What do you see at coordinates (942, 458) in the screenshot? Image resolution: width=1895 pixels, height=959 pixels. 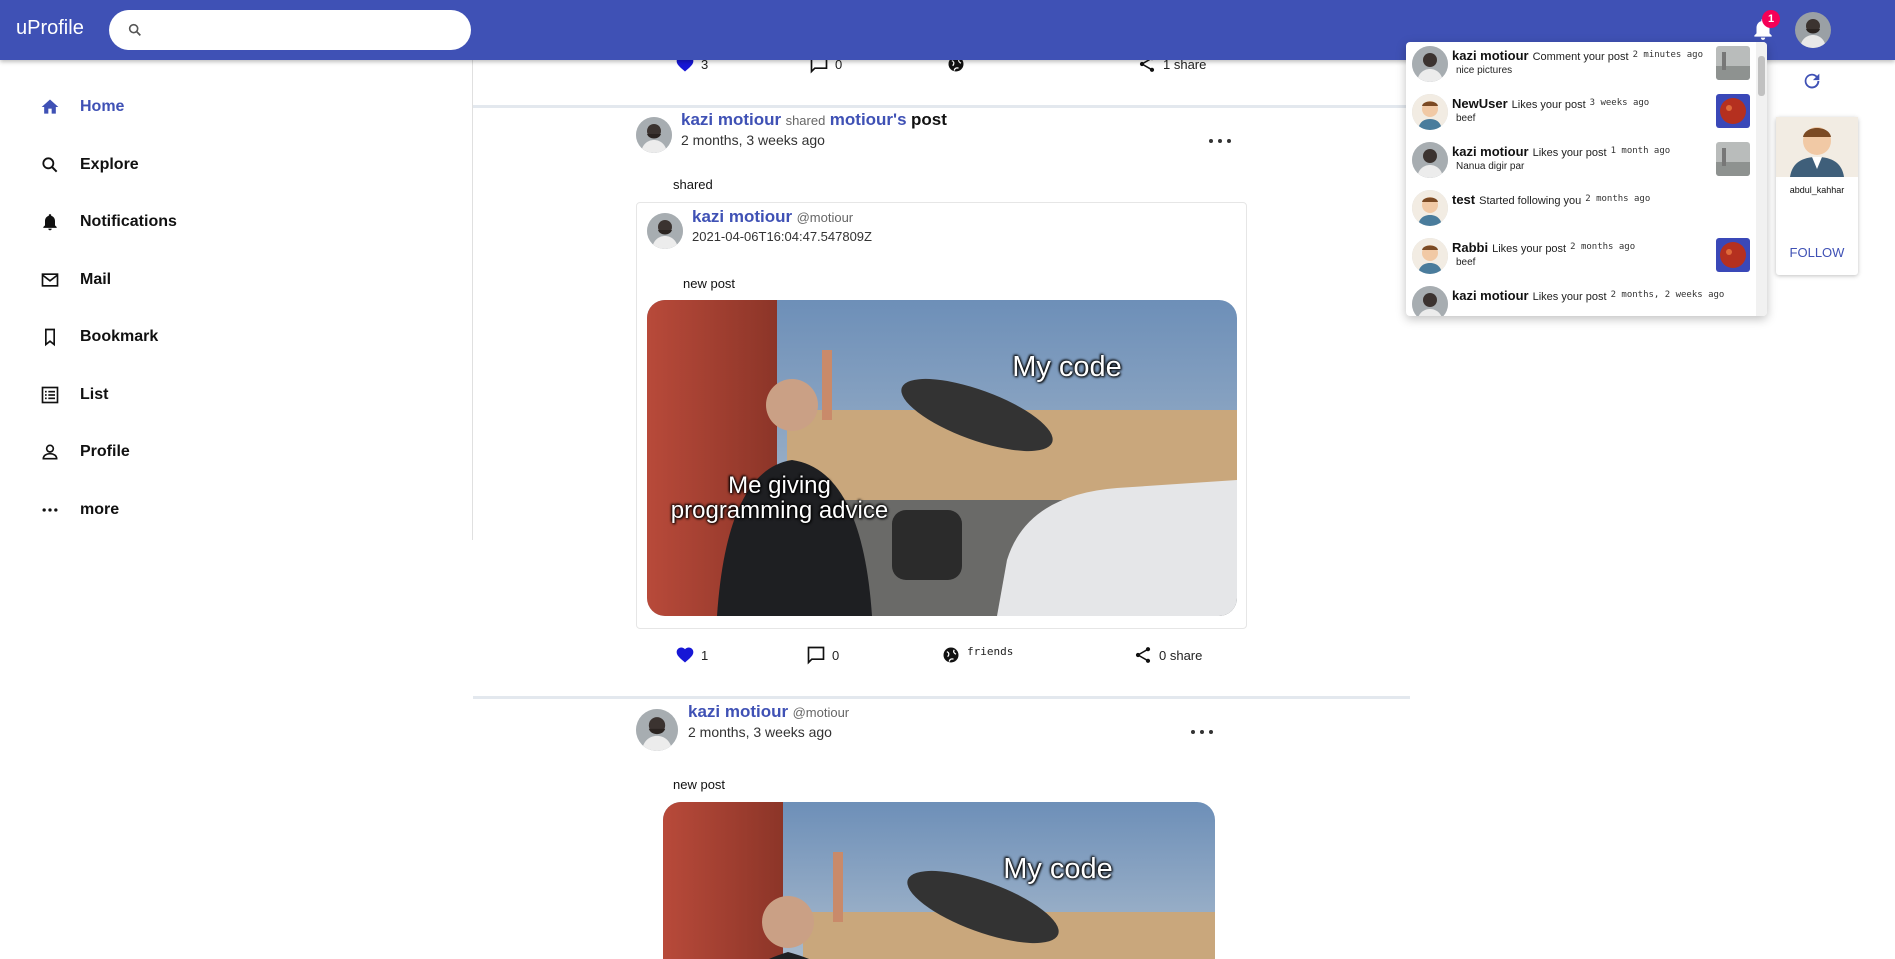 I see `post-image: My code Me giving programming advice` at bounding box center [942, 458].